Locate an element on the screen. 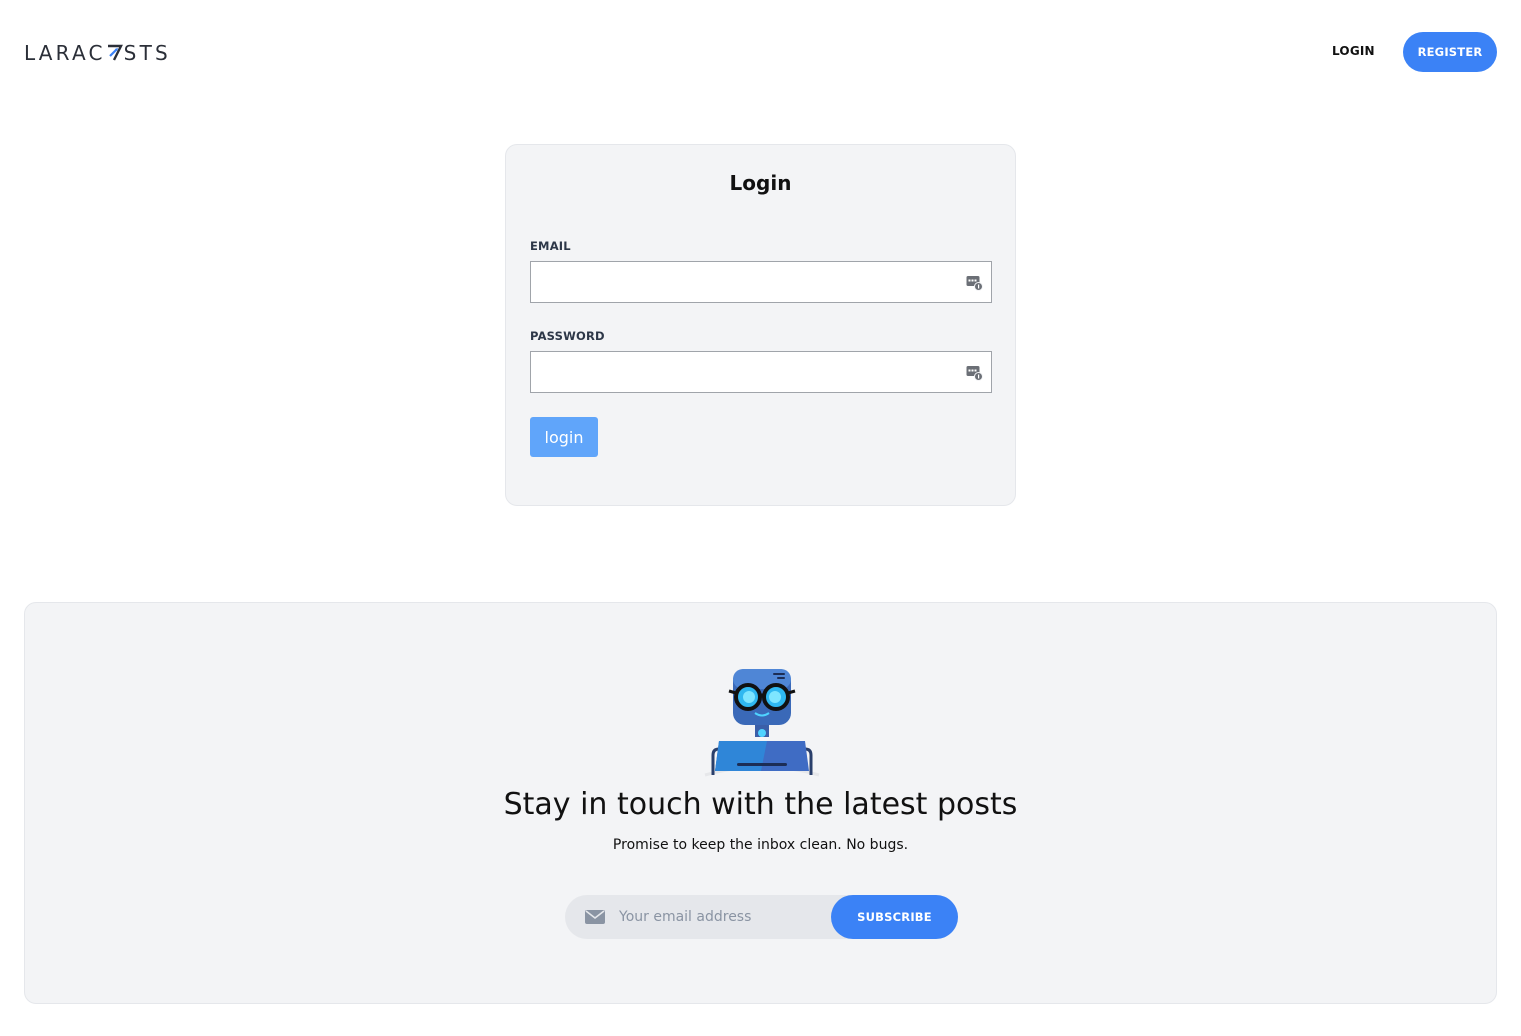 The width and height of the screenshot is (1521, 1036). envelope-icon is located at coordinates (595, 917).